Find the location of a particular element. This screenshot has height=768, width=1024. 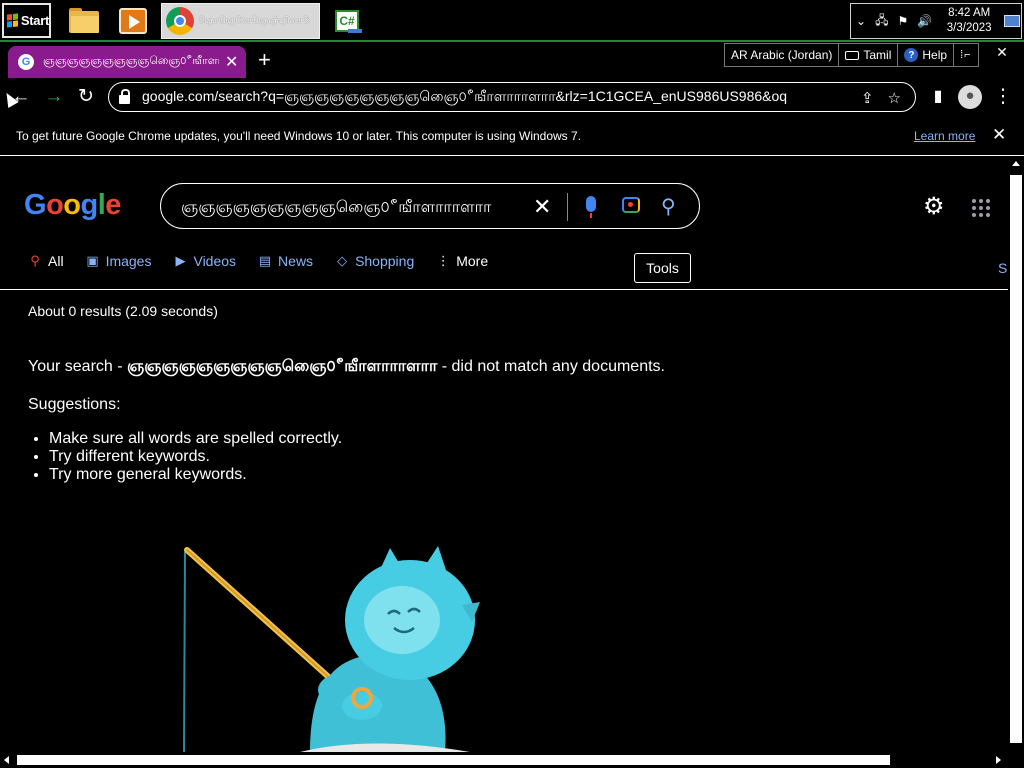

search-box: ஞஞஞஞஞஞஞஞஞஞைெ௦ீஙீாளாாாளாா ✕ ⚲ is located at coordinates (430, 206).